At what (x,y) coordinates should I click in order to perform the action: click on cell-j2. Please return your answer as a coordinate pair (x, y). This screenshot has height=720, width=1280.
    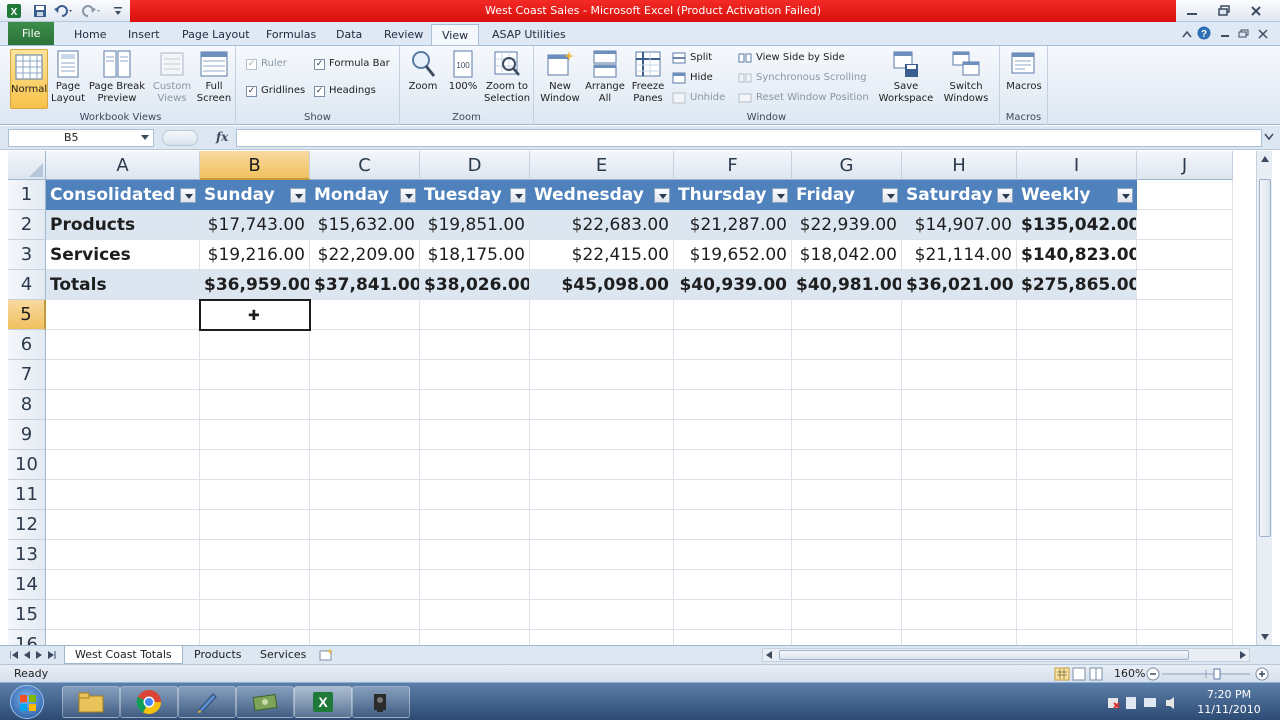
    Looking at the image, I should click on (1185, 225).